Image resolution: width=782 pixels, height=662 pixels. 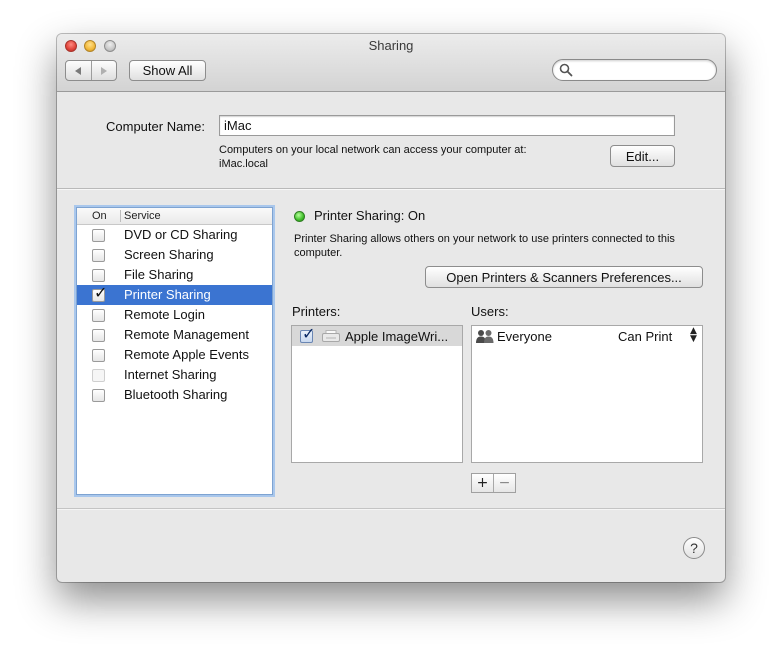 I want to click on service-label: Printer Sharing, so click(x=167, y=294).